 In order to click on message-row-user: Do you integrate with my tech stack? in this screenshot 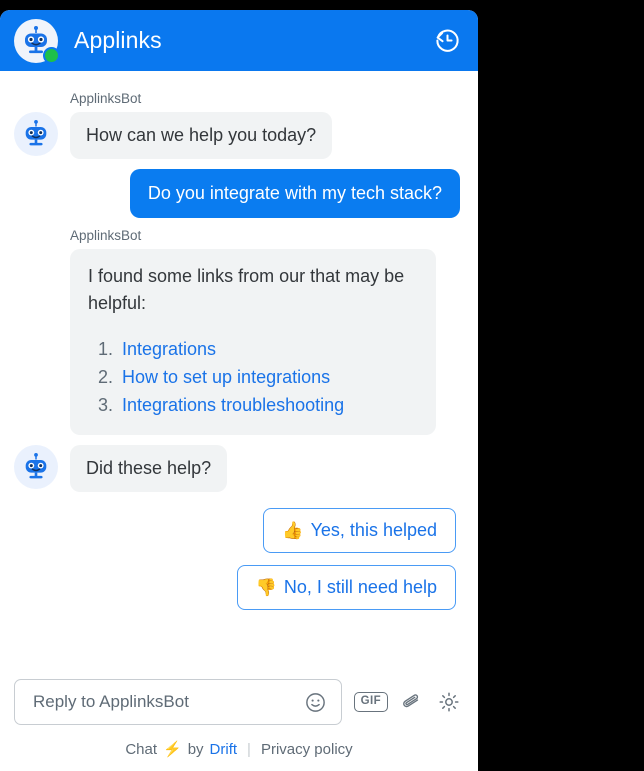, I will do `click(237, 193)`.